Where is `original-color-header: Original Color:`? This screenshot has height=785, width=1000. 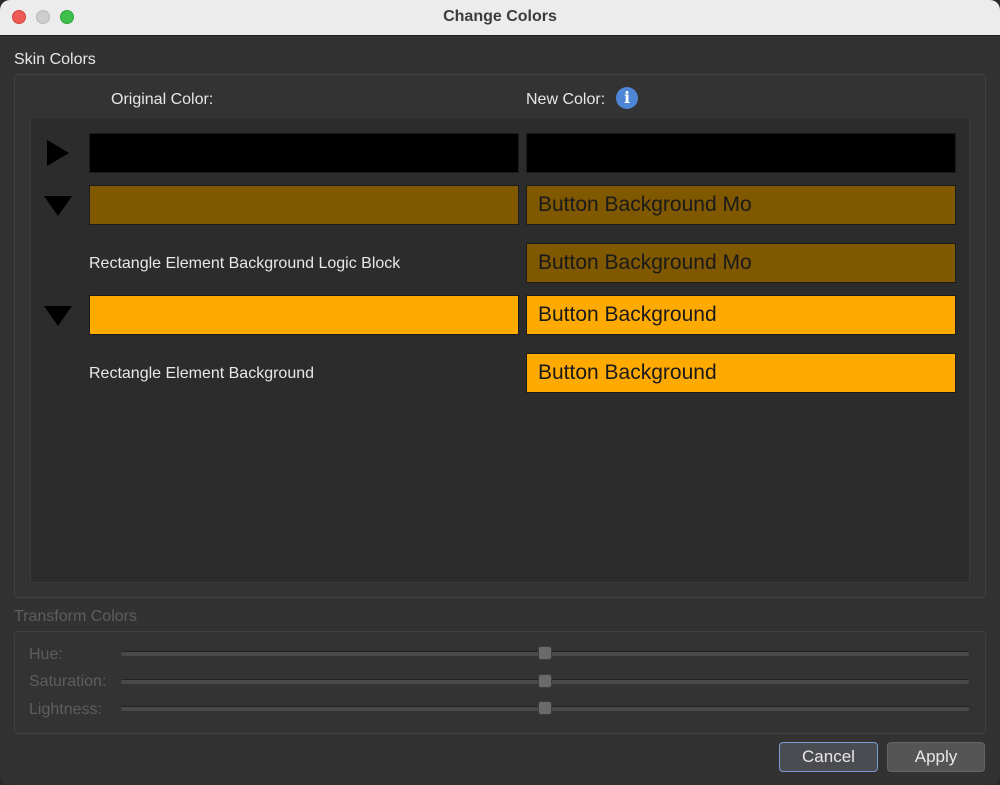
original-color-header: Original Color: is located at coordinates (162, 99).